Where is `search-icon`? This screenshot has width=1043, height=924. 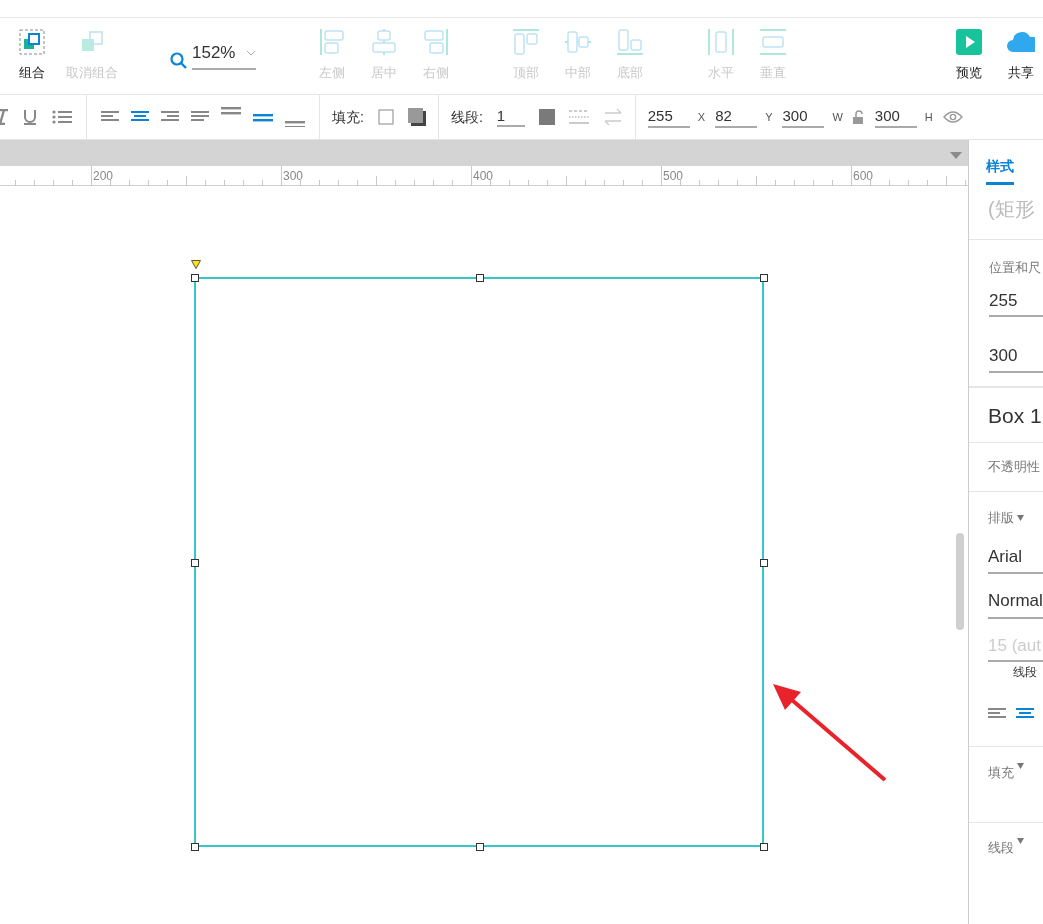 search-icon is located at coordinates (179, 60).